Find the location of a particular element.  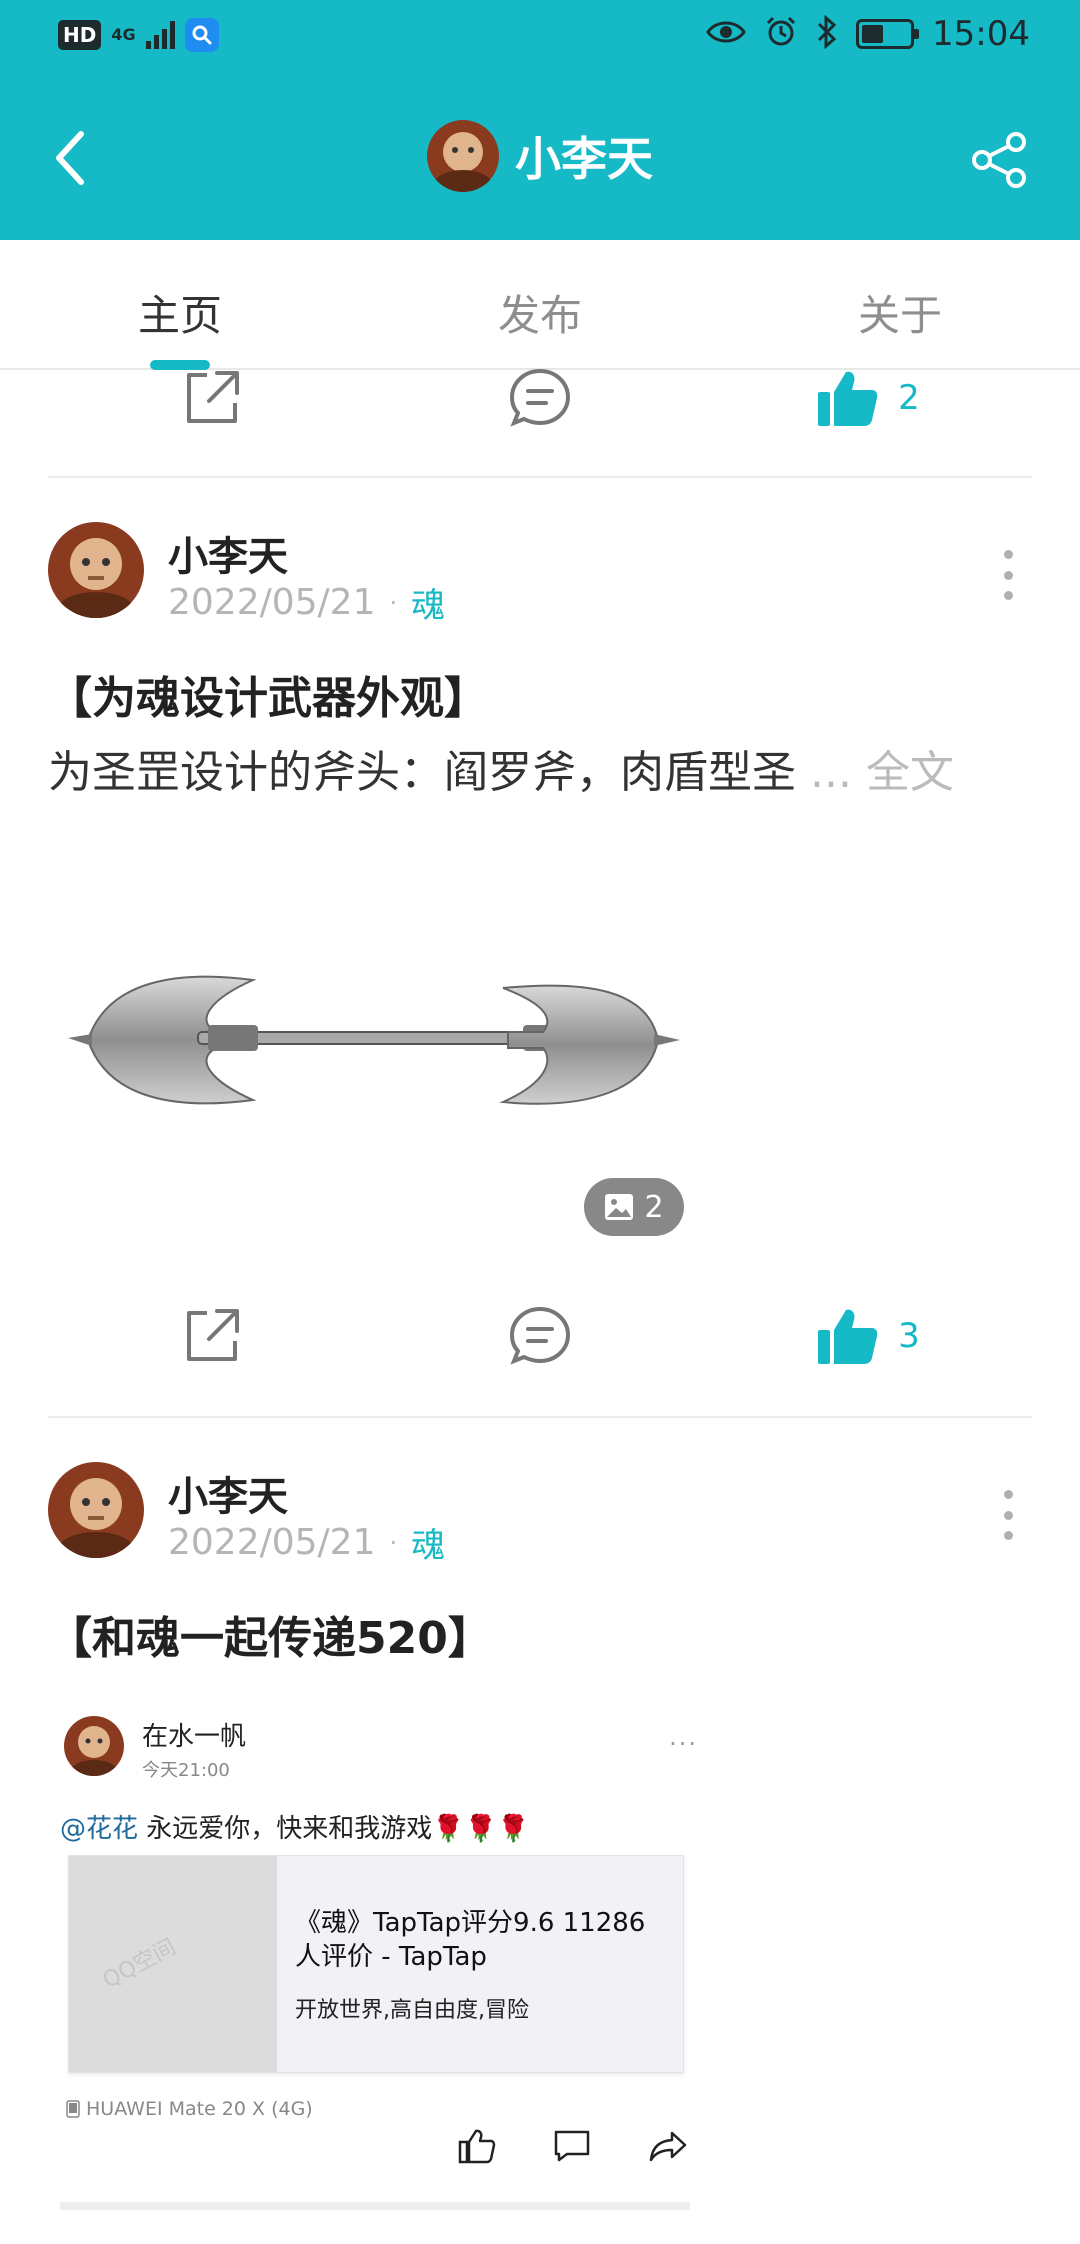

rose-icons: 🌹🌹🌹 is located at coordinates (481, 1829).